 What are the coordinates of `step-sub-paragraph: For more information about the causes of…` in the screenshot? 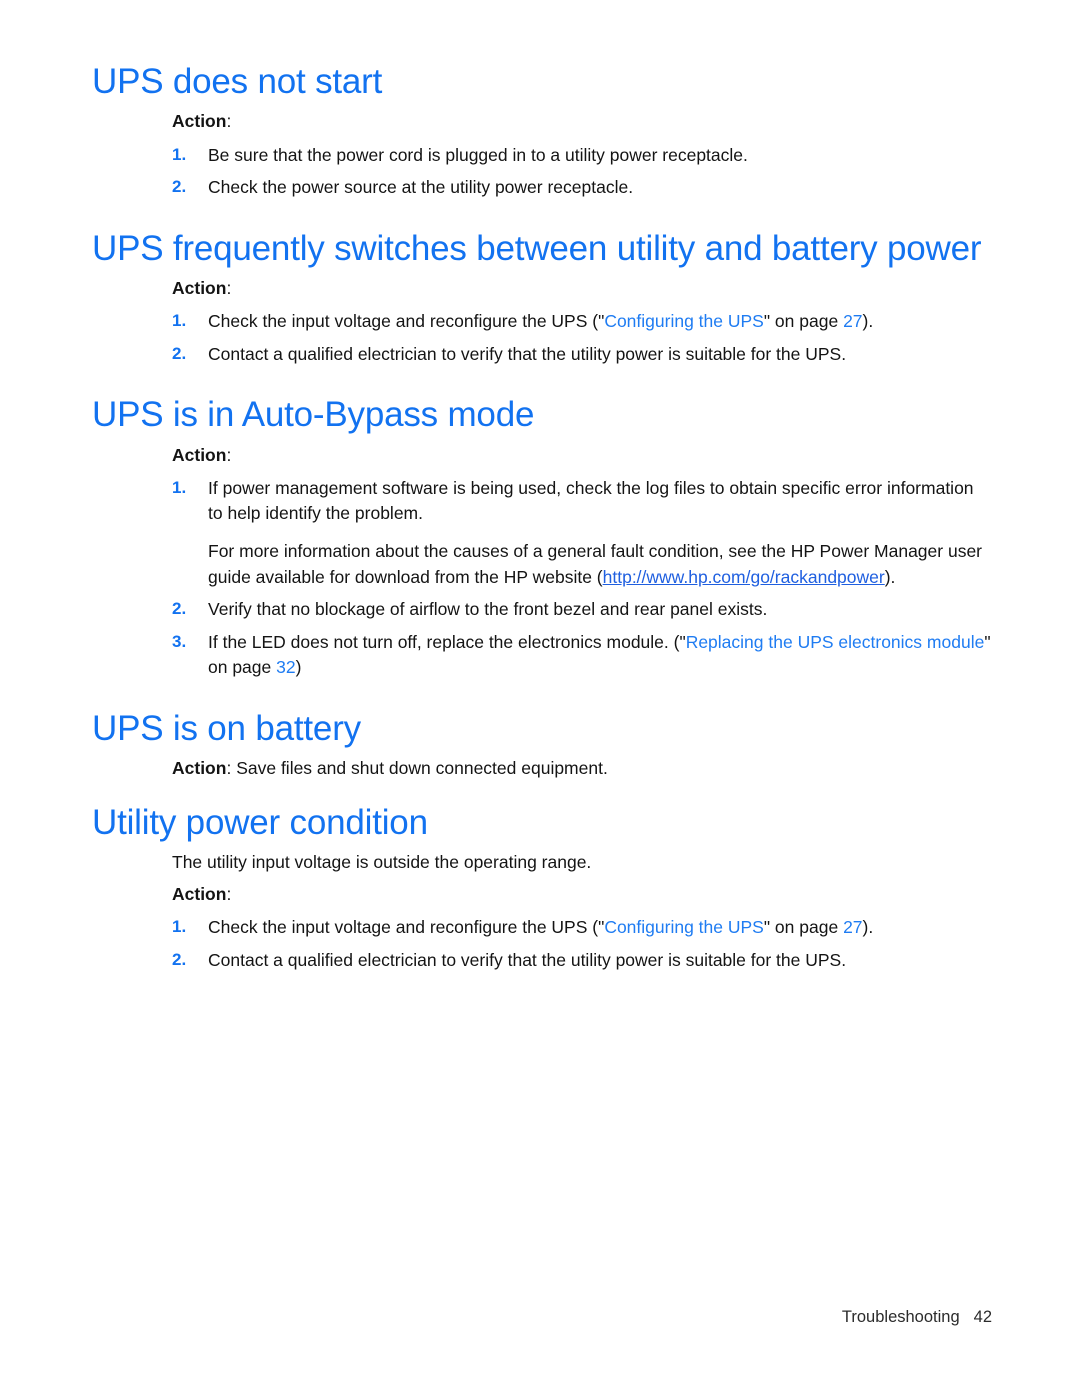 It's located at (600, 564).